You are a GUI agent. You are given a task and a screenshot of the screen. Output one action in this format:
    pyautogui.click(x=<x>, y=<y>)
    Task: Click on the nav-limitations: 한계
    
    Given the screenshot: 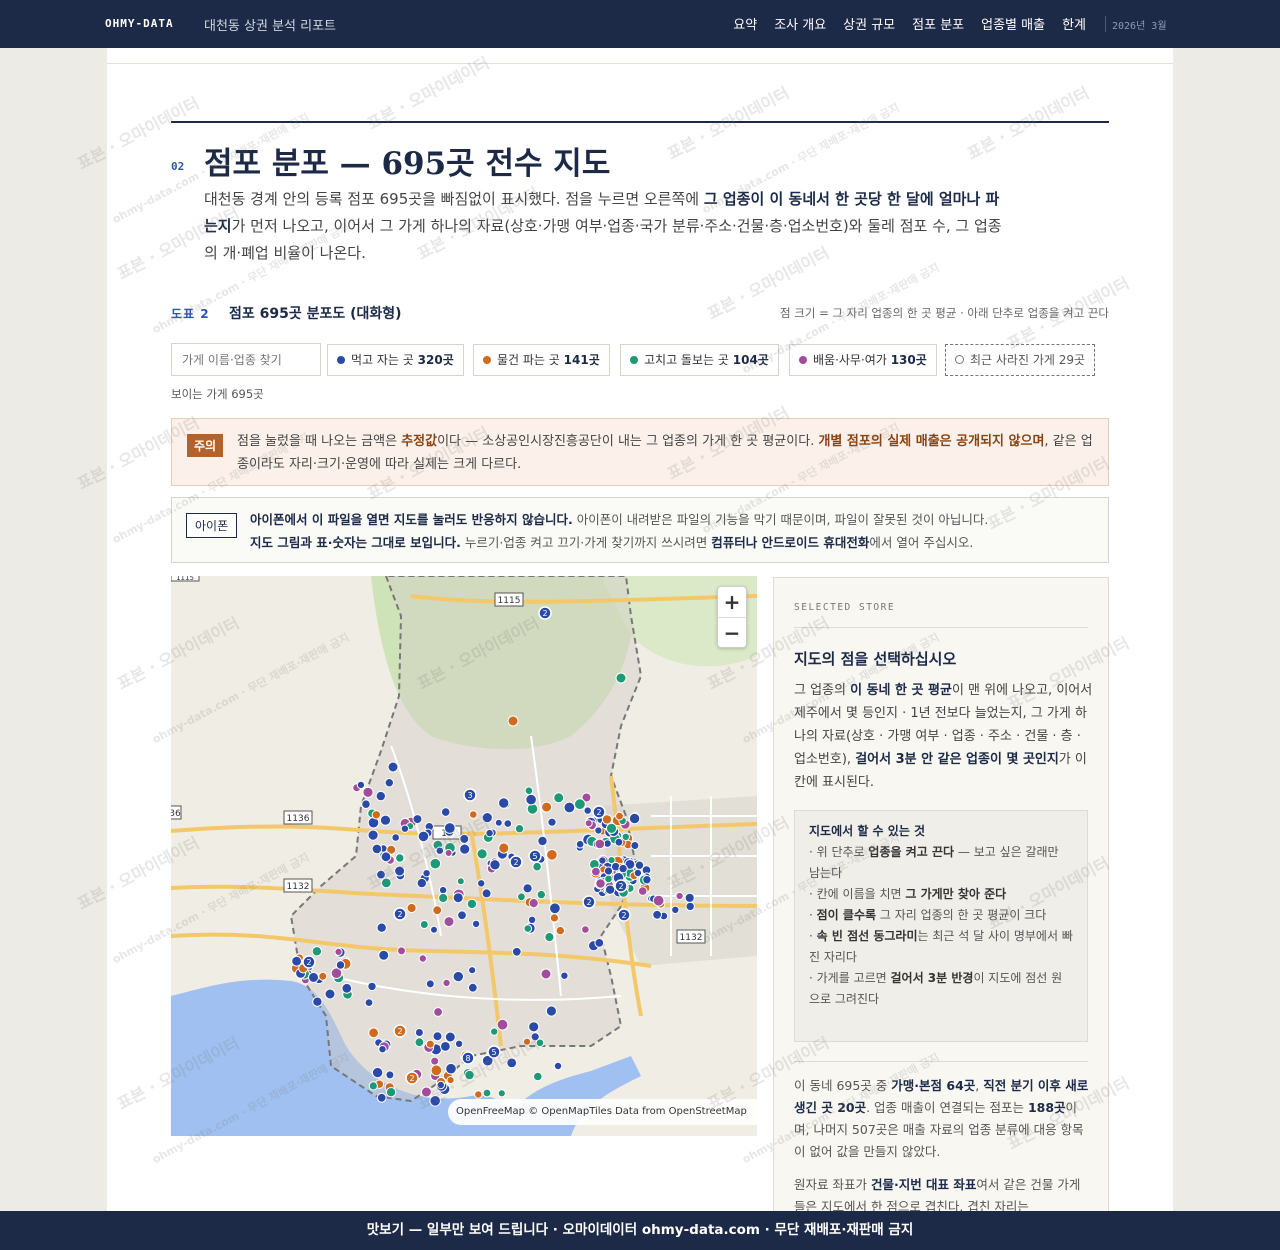 What is the action you would take?
    pyautogui.click(x=1074, y=23)
    